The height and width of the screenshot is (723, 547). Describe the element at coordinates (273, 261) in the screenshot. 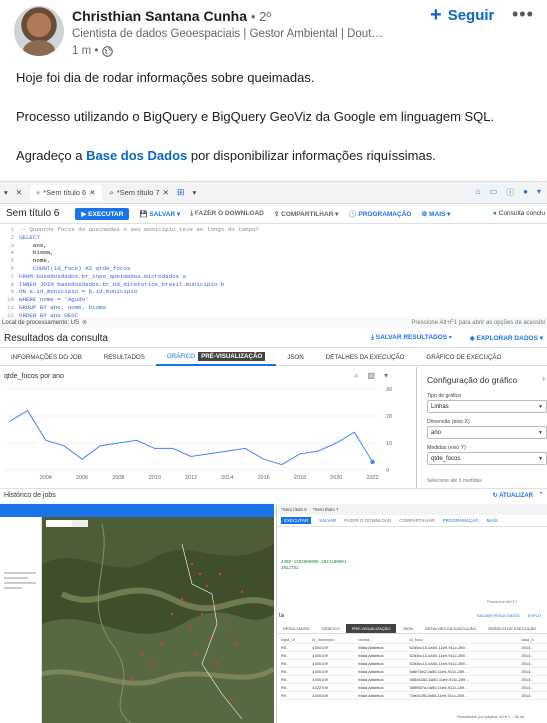

I see `code-line: 5 nome,` at that location.